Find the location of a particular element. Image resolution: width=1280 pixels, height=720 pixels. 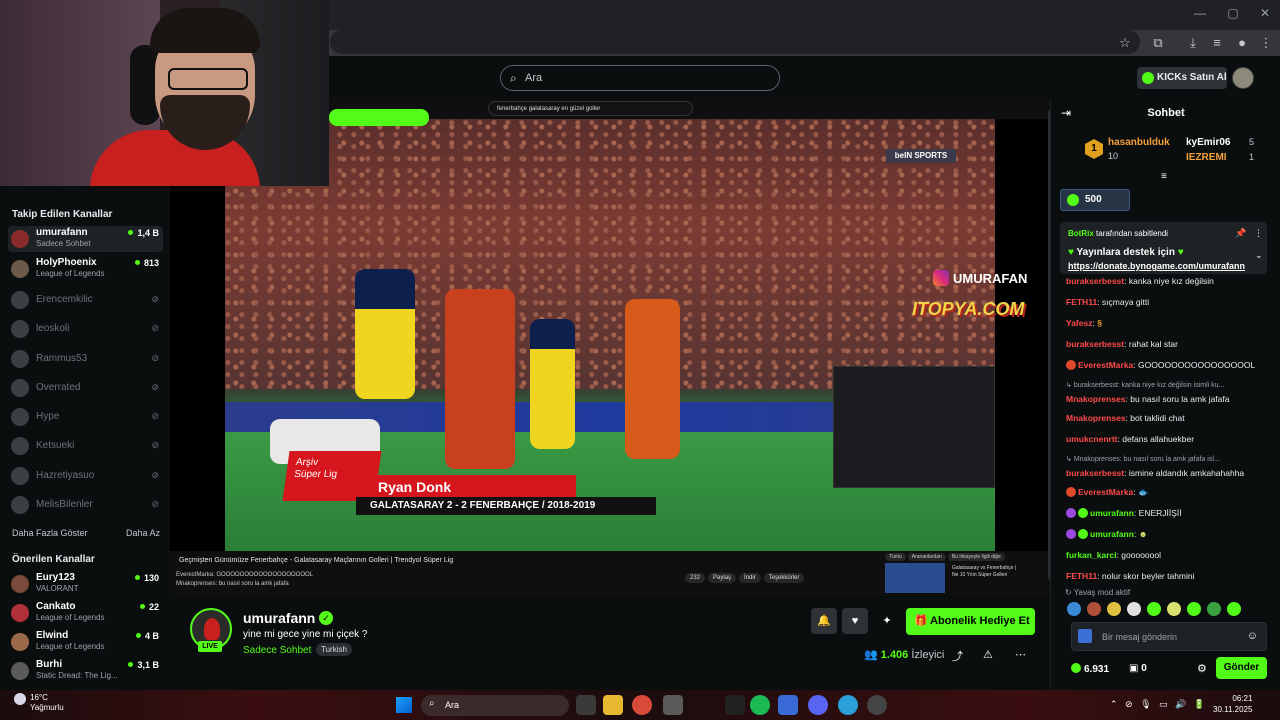

close-icon: ✕ is located at coordinates (1265, 13).